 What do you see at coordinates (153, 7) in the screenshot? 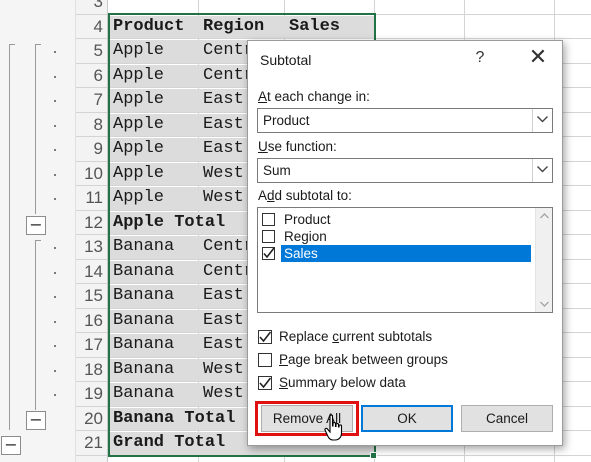
I see `cell-product` at bounding box center [153, 7].